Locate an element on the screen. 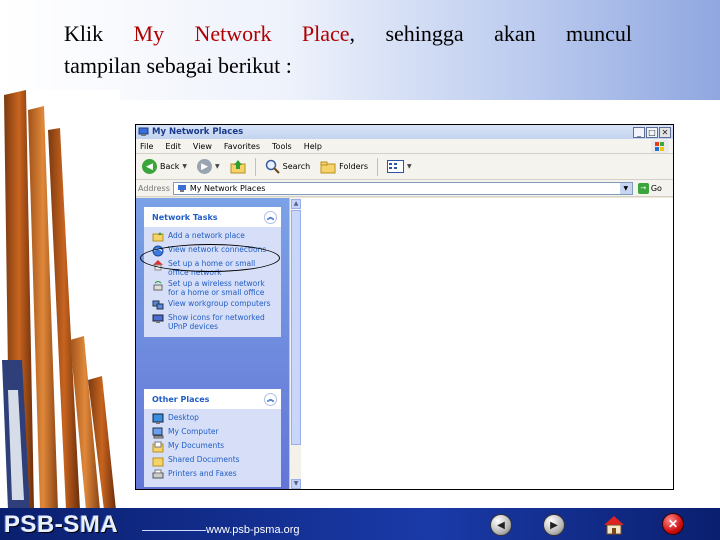 The image size is (720, 540). window-title: My Network Places is located at coordinates (198, 132).